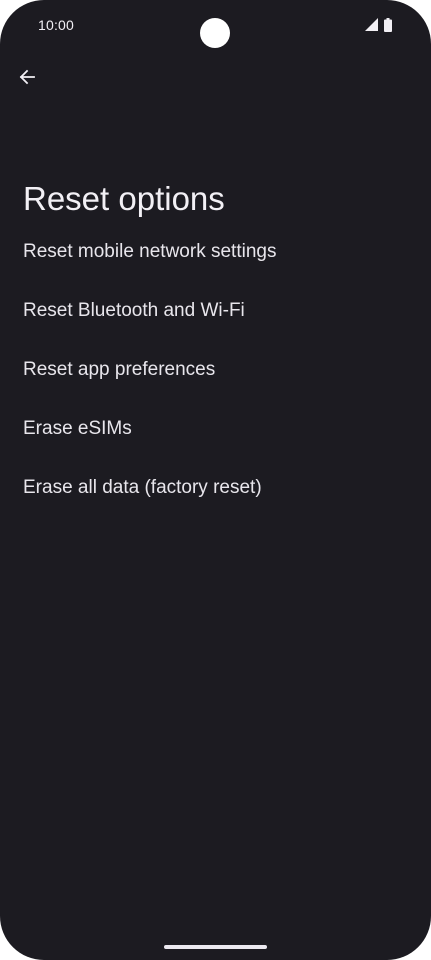 Image resolution: width=431 pixels, height=960 pixels. I want to click on option-reset-mobile-network: Reset mobile network settings, so click(215, 251).